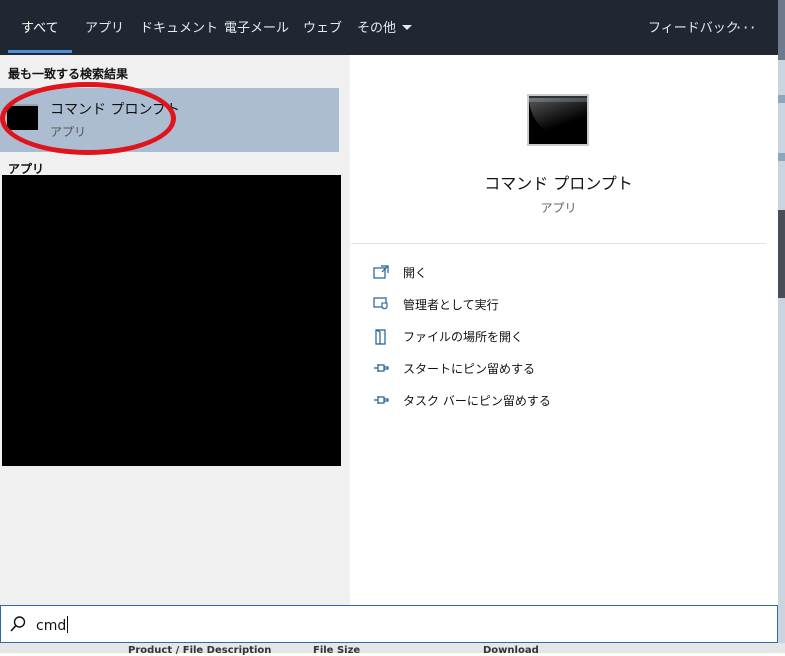 The width and height of the screenshot is (785, 656). Describe the element at coordinates (781, 326) in the screenshot. I see `background-window-edge` at that location.